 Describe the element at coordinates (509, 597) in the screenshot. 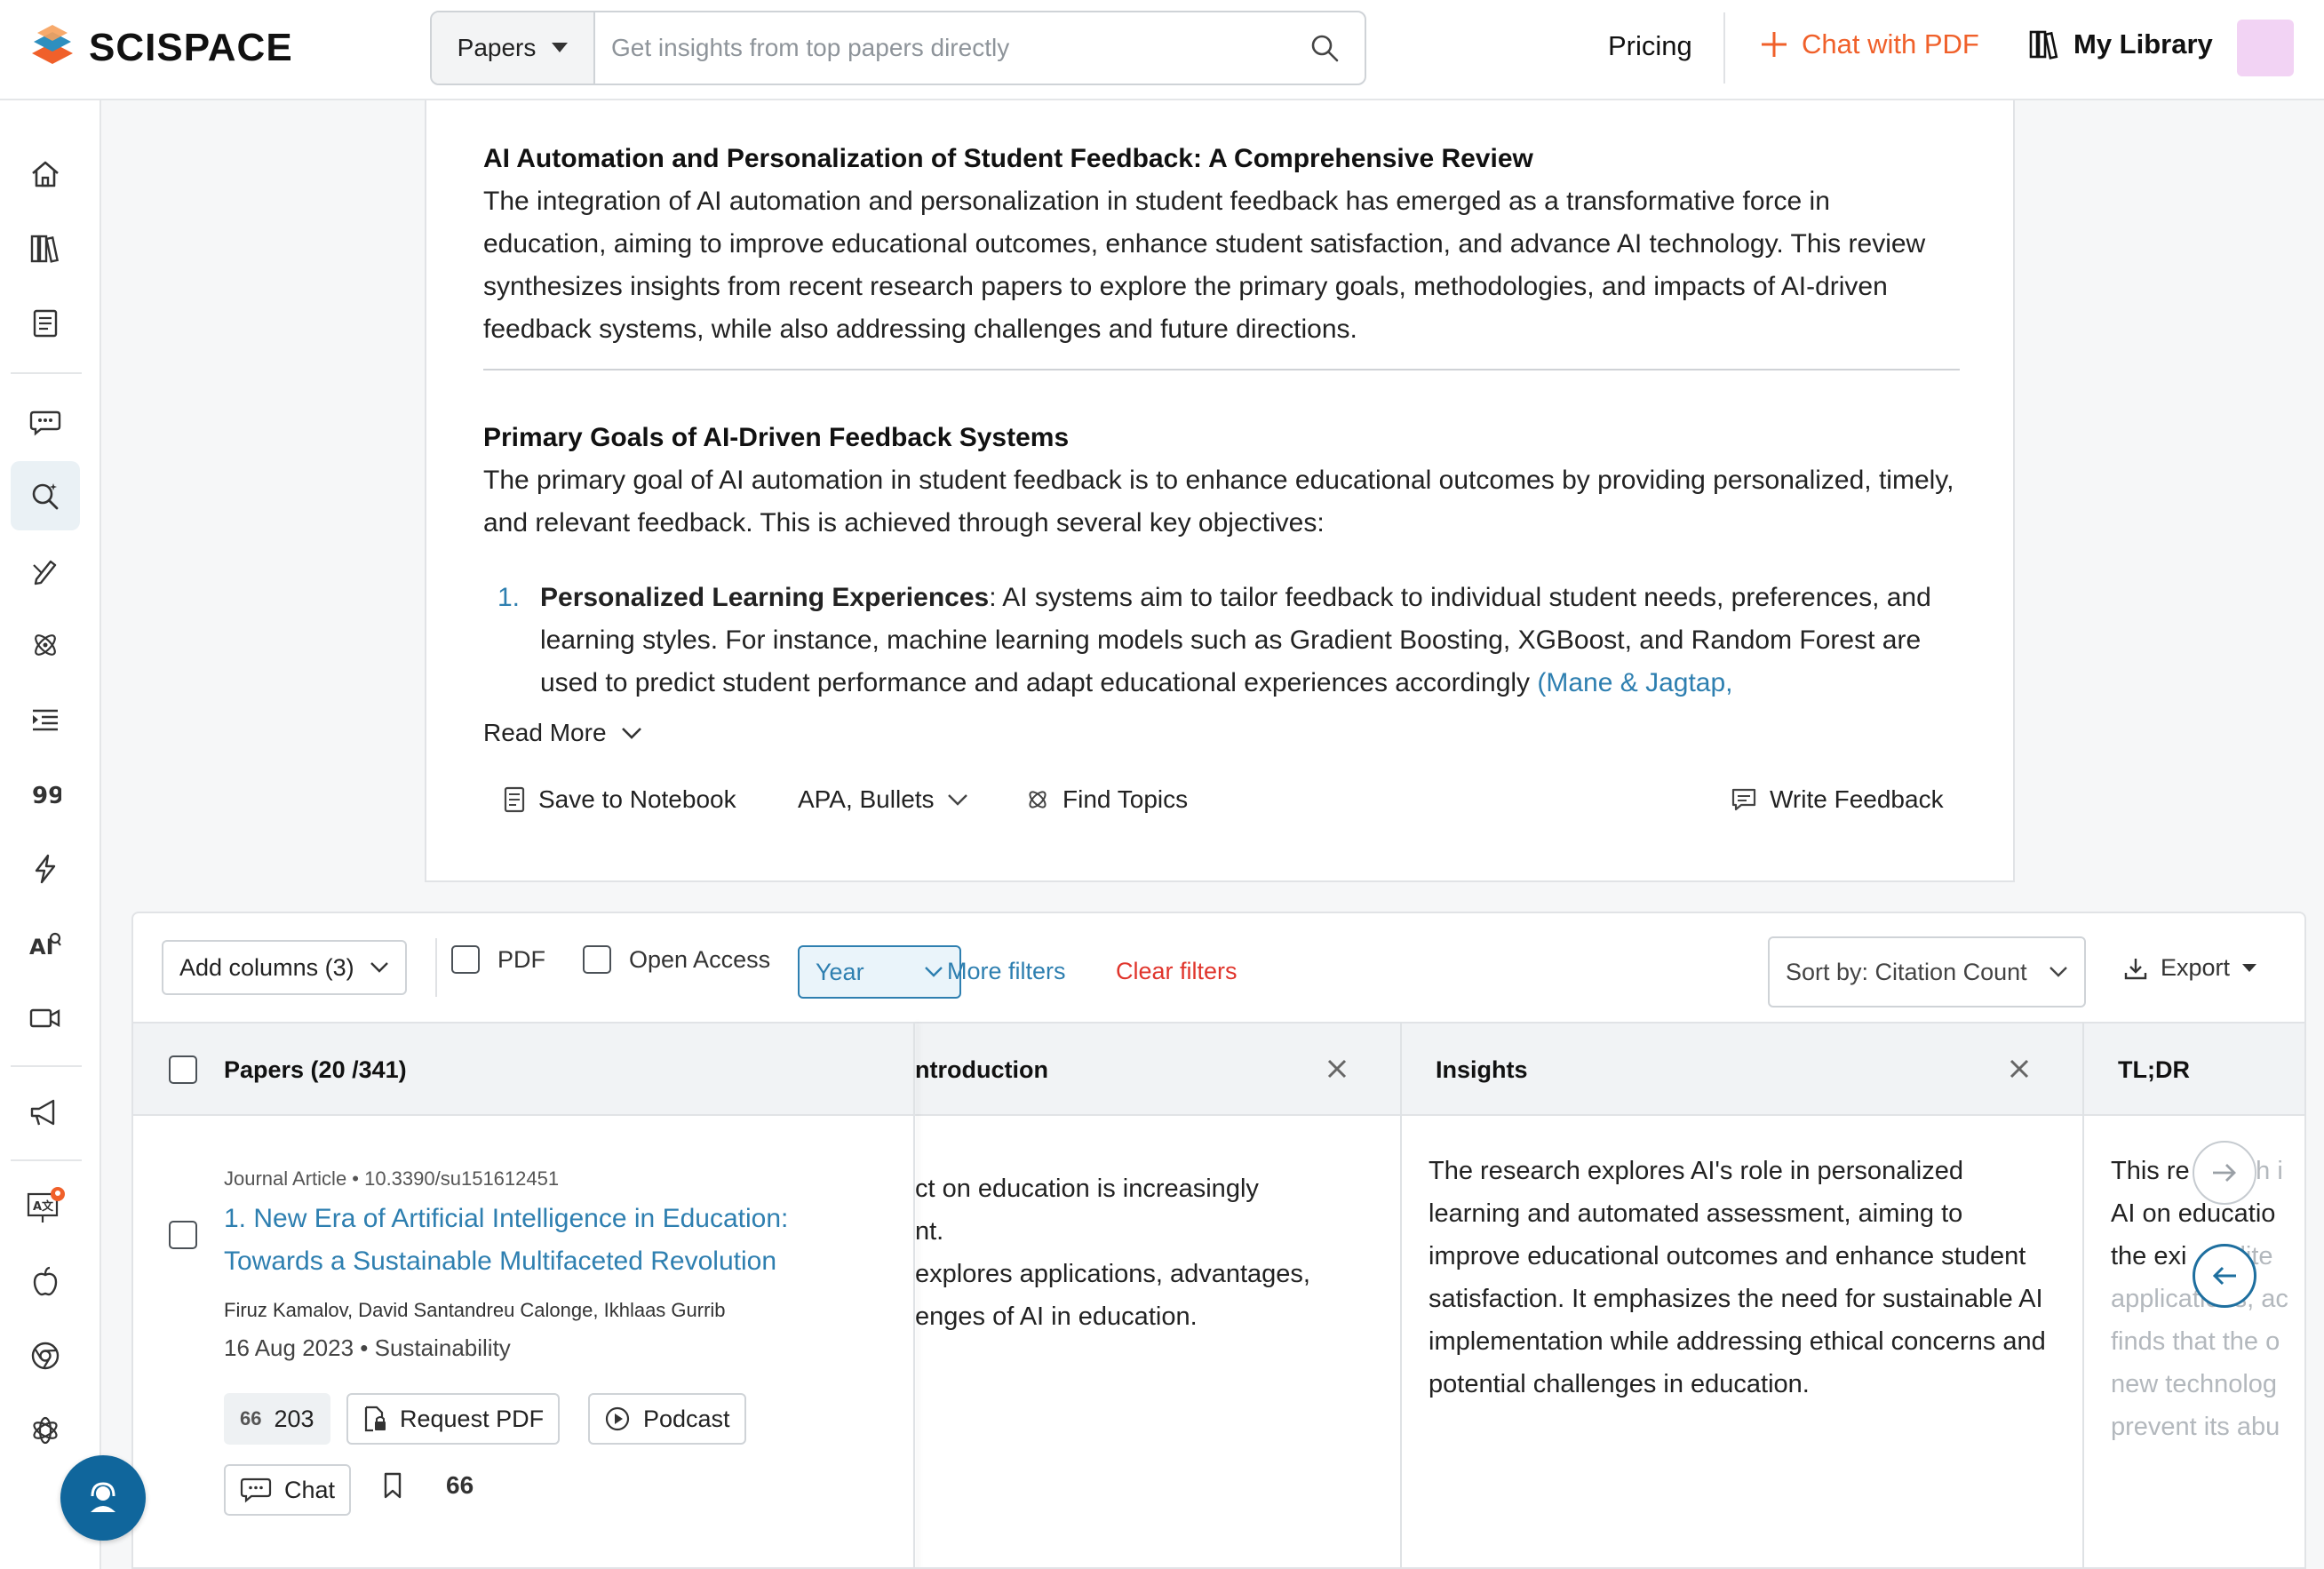

I see `list-number: 1.` at that location.